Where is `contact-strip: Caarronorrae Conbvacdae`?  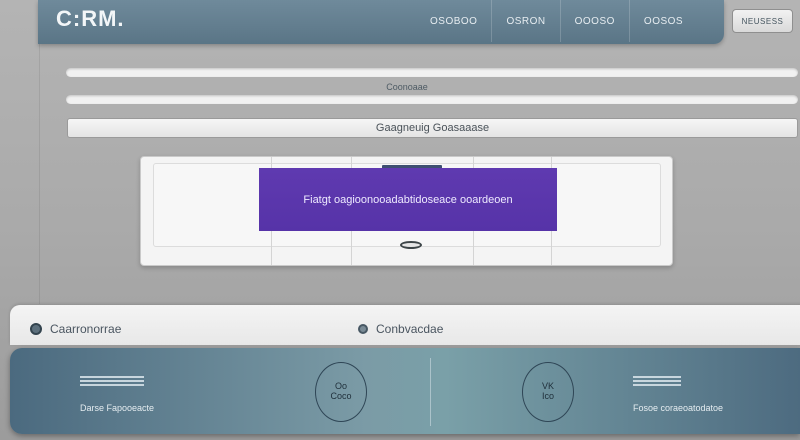 contact-strip: Caarronorrae Conbvacdae is located at coordinates (405, 325).